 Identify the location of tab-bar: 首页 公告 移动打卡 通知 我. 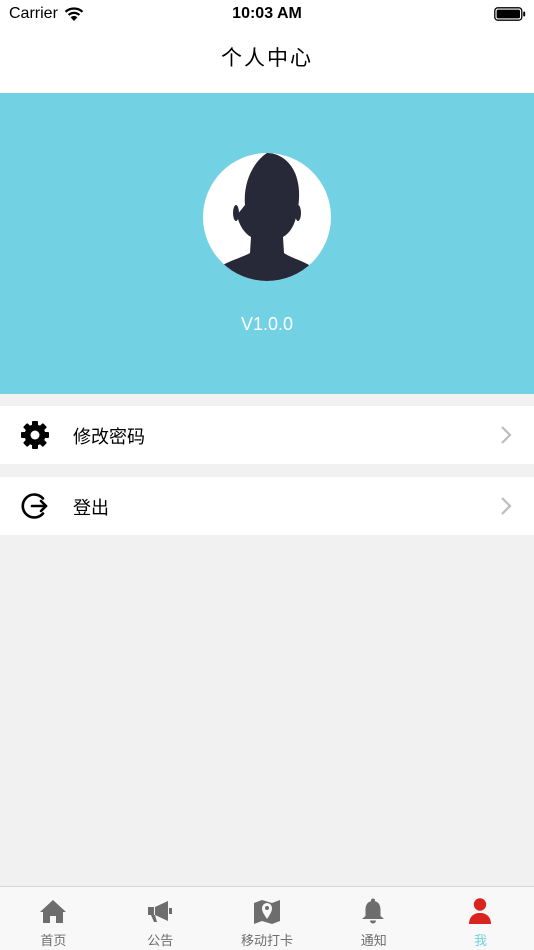
(267, 918).